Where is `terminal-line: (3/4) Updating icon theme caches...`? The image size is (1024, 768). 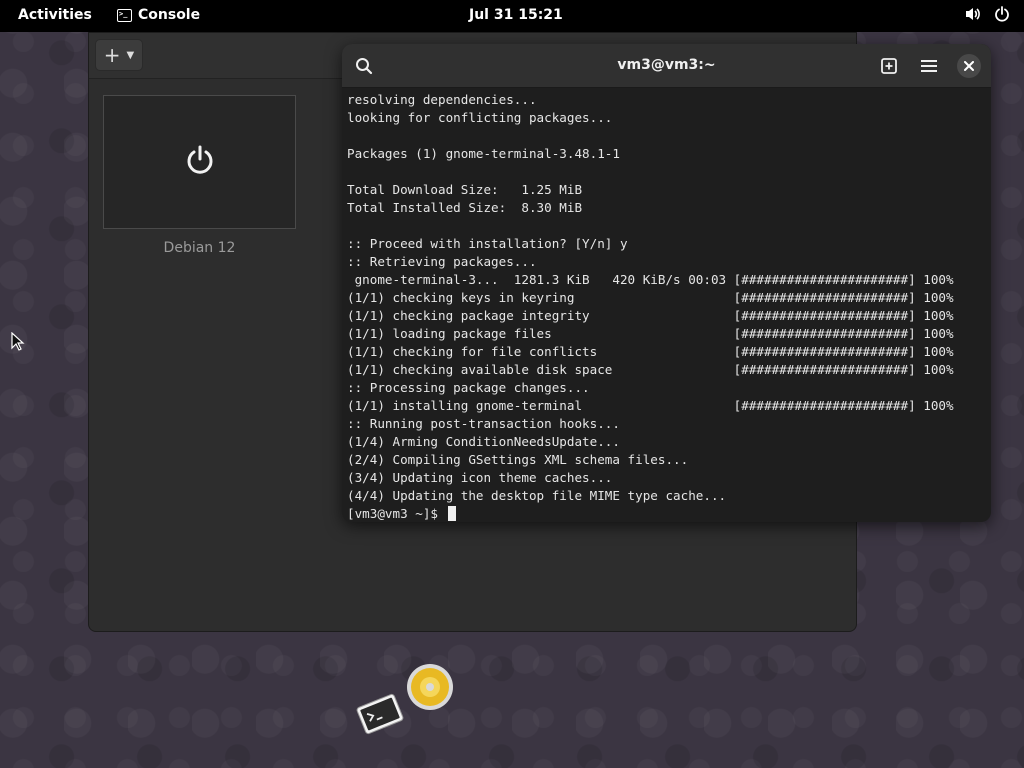
terminal-line: (3/4) Updating icon theme caches... is located at coordinates (480, 477).